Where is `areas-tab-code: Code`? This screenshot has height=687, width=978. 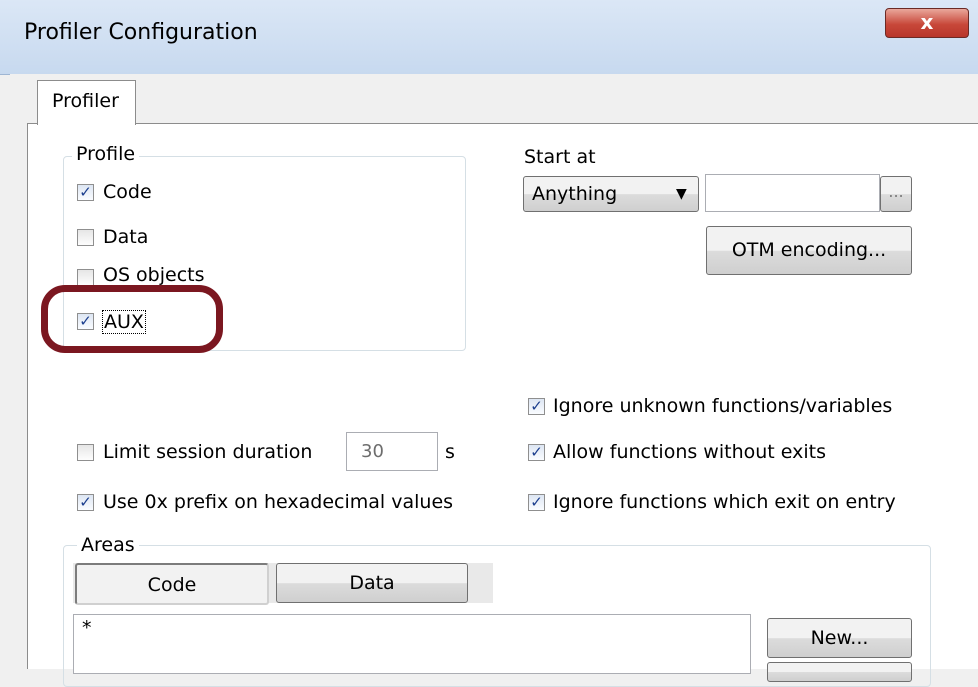 areas-tab-code: Code is located at coordinates (172, 584).